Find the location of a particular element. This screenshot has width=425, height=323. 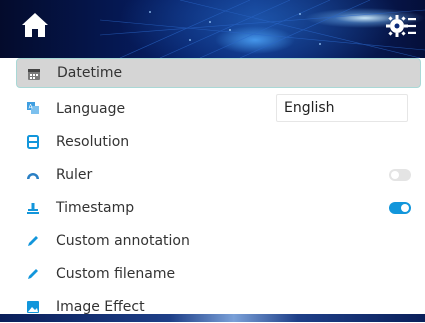

menu-item-label: Ruler is located at coordinates (74, 174).